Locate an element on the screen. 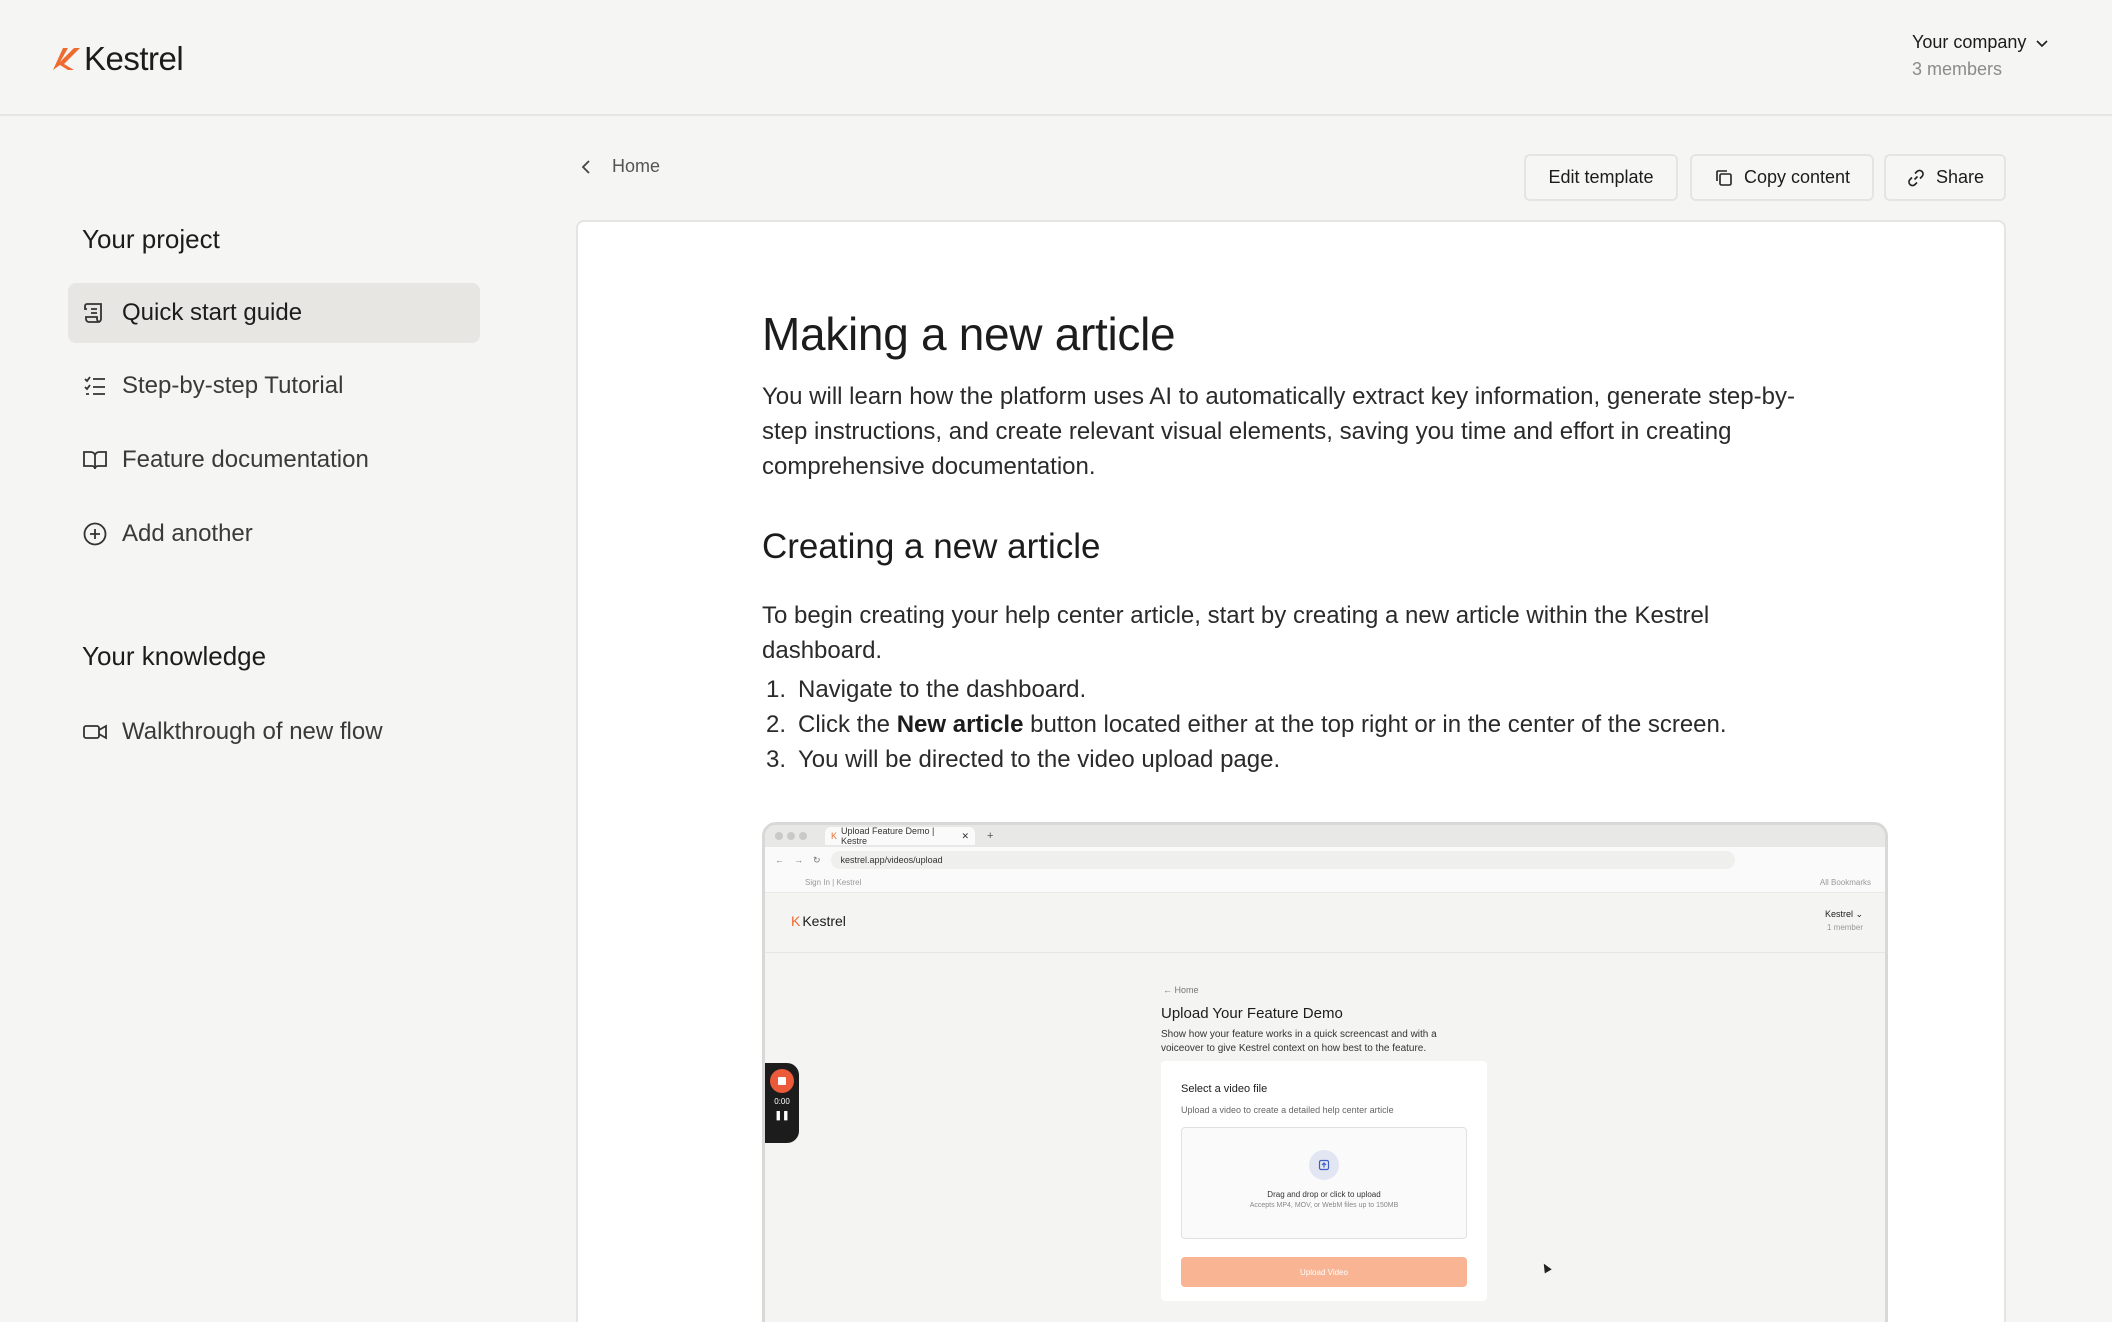 Image resolution: width=2112 pixels, height=1322 pixels. chevron-left-icon is located at coordinates (585, 166).